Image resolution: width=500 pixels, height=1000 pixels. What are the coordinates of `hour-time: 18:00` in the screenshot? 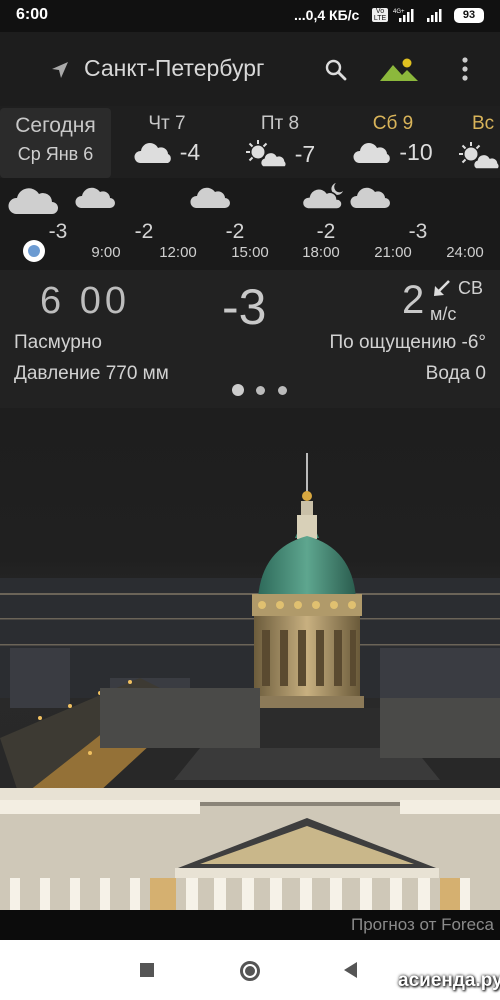 It's located at (321, 252).